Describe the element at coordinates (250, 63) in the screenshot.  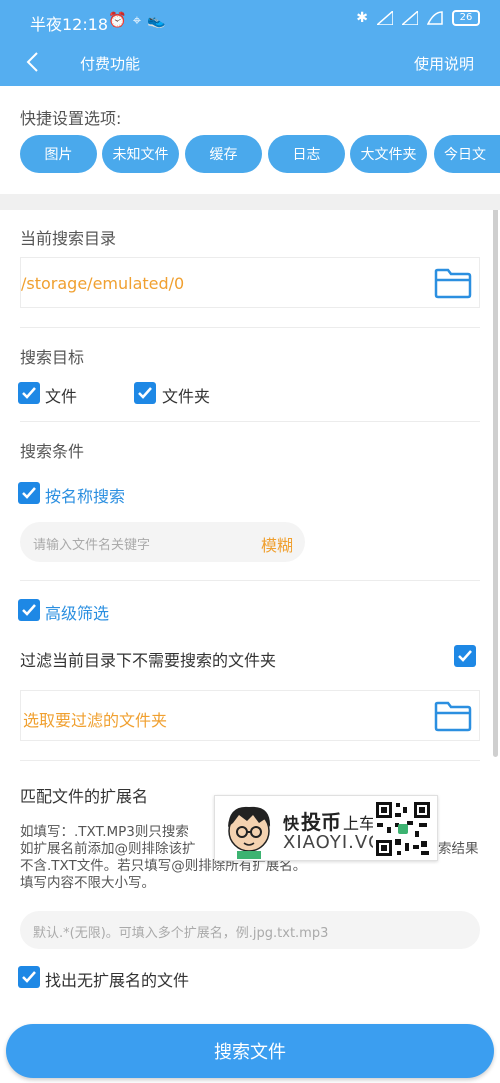
I see `app-bar: 付费功能 使用说明` at that location.